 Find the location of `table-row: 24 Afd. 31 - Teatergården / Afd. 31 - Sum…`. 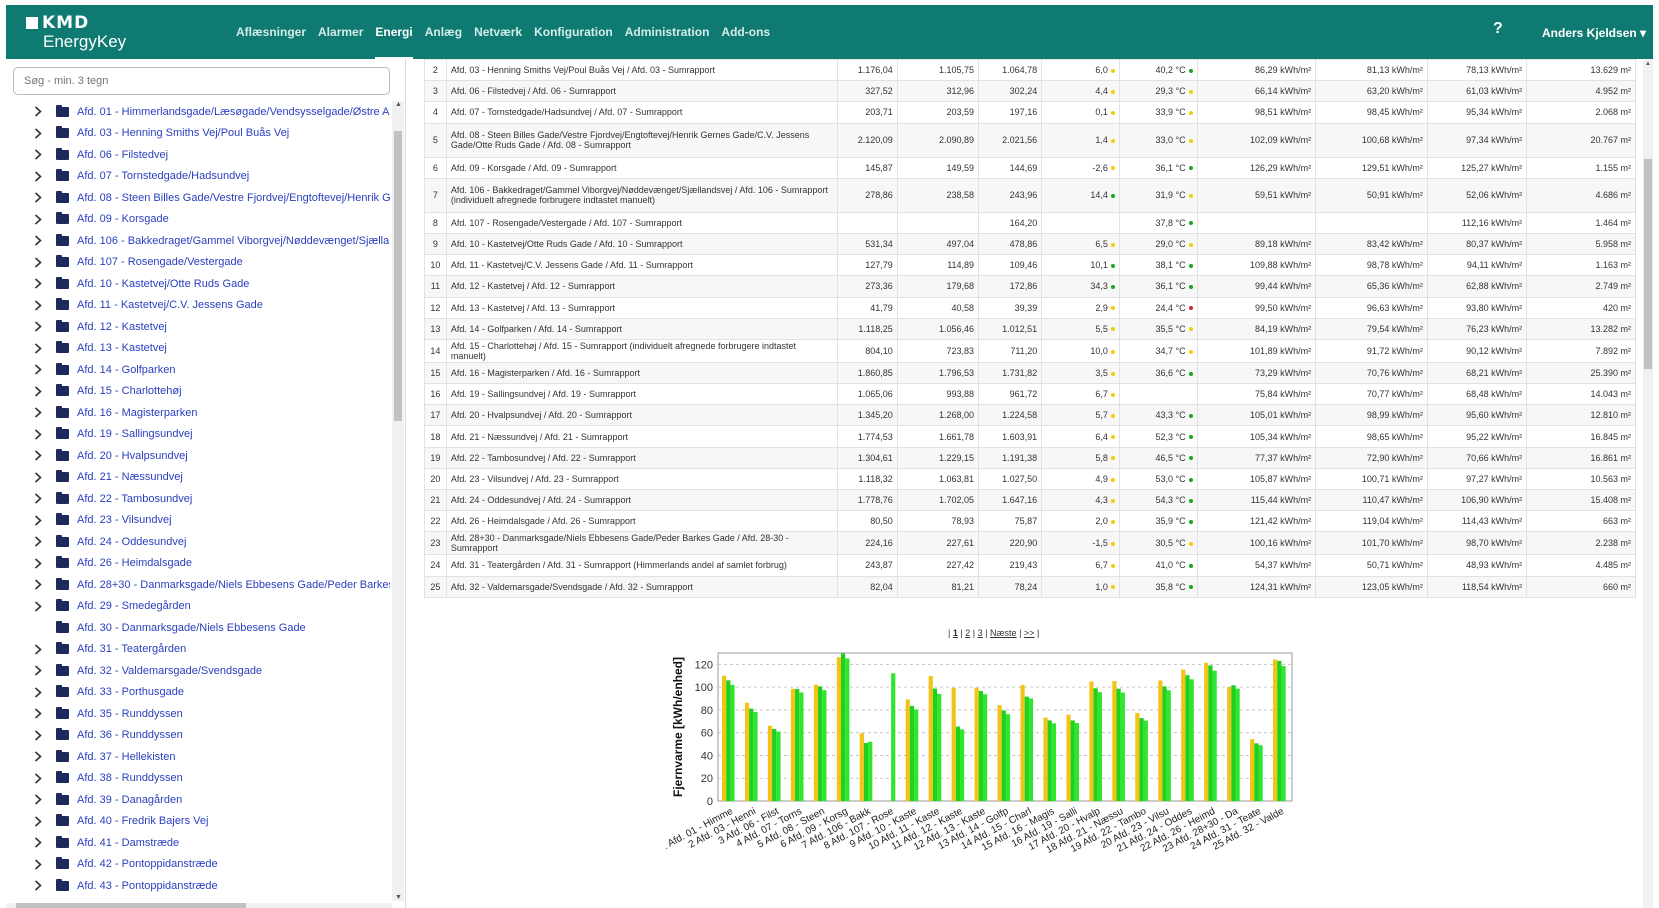

table-row: 24 Afd. 31 - Teatergården / Afd. 31 - Sum… is located at coordinates (1030, 565).